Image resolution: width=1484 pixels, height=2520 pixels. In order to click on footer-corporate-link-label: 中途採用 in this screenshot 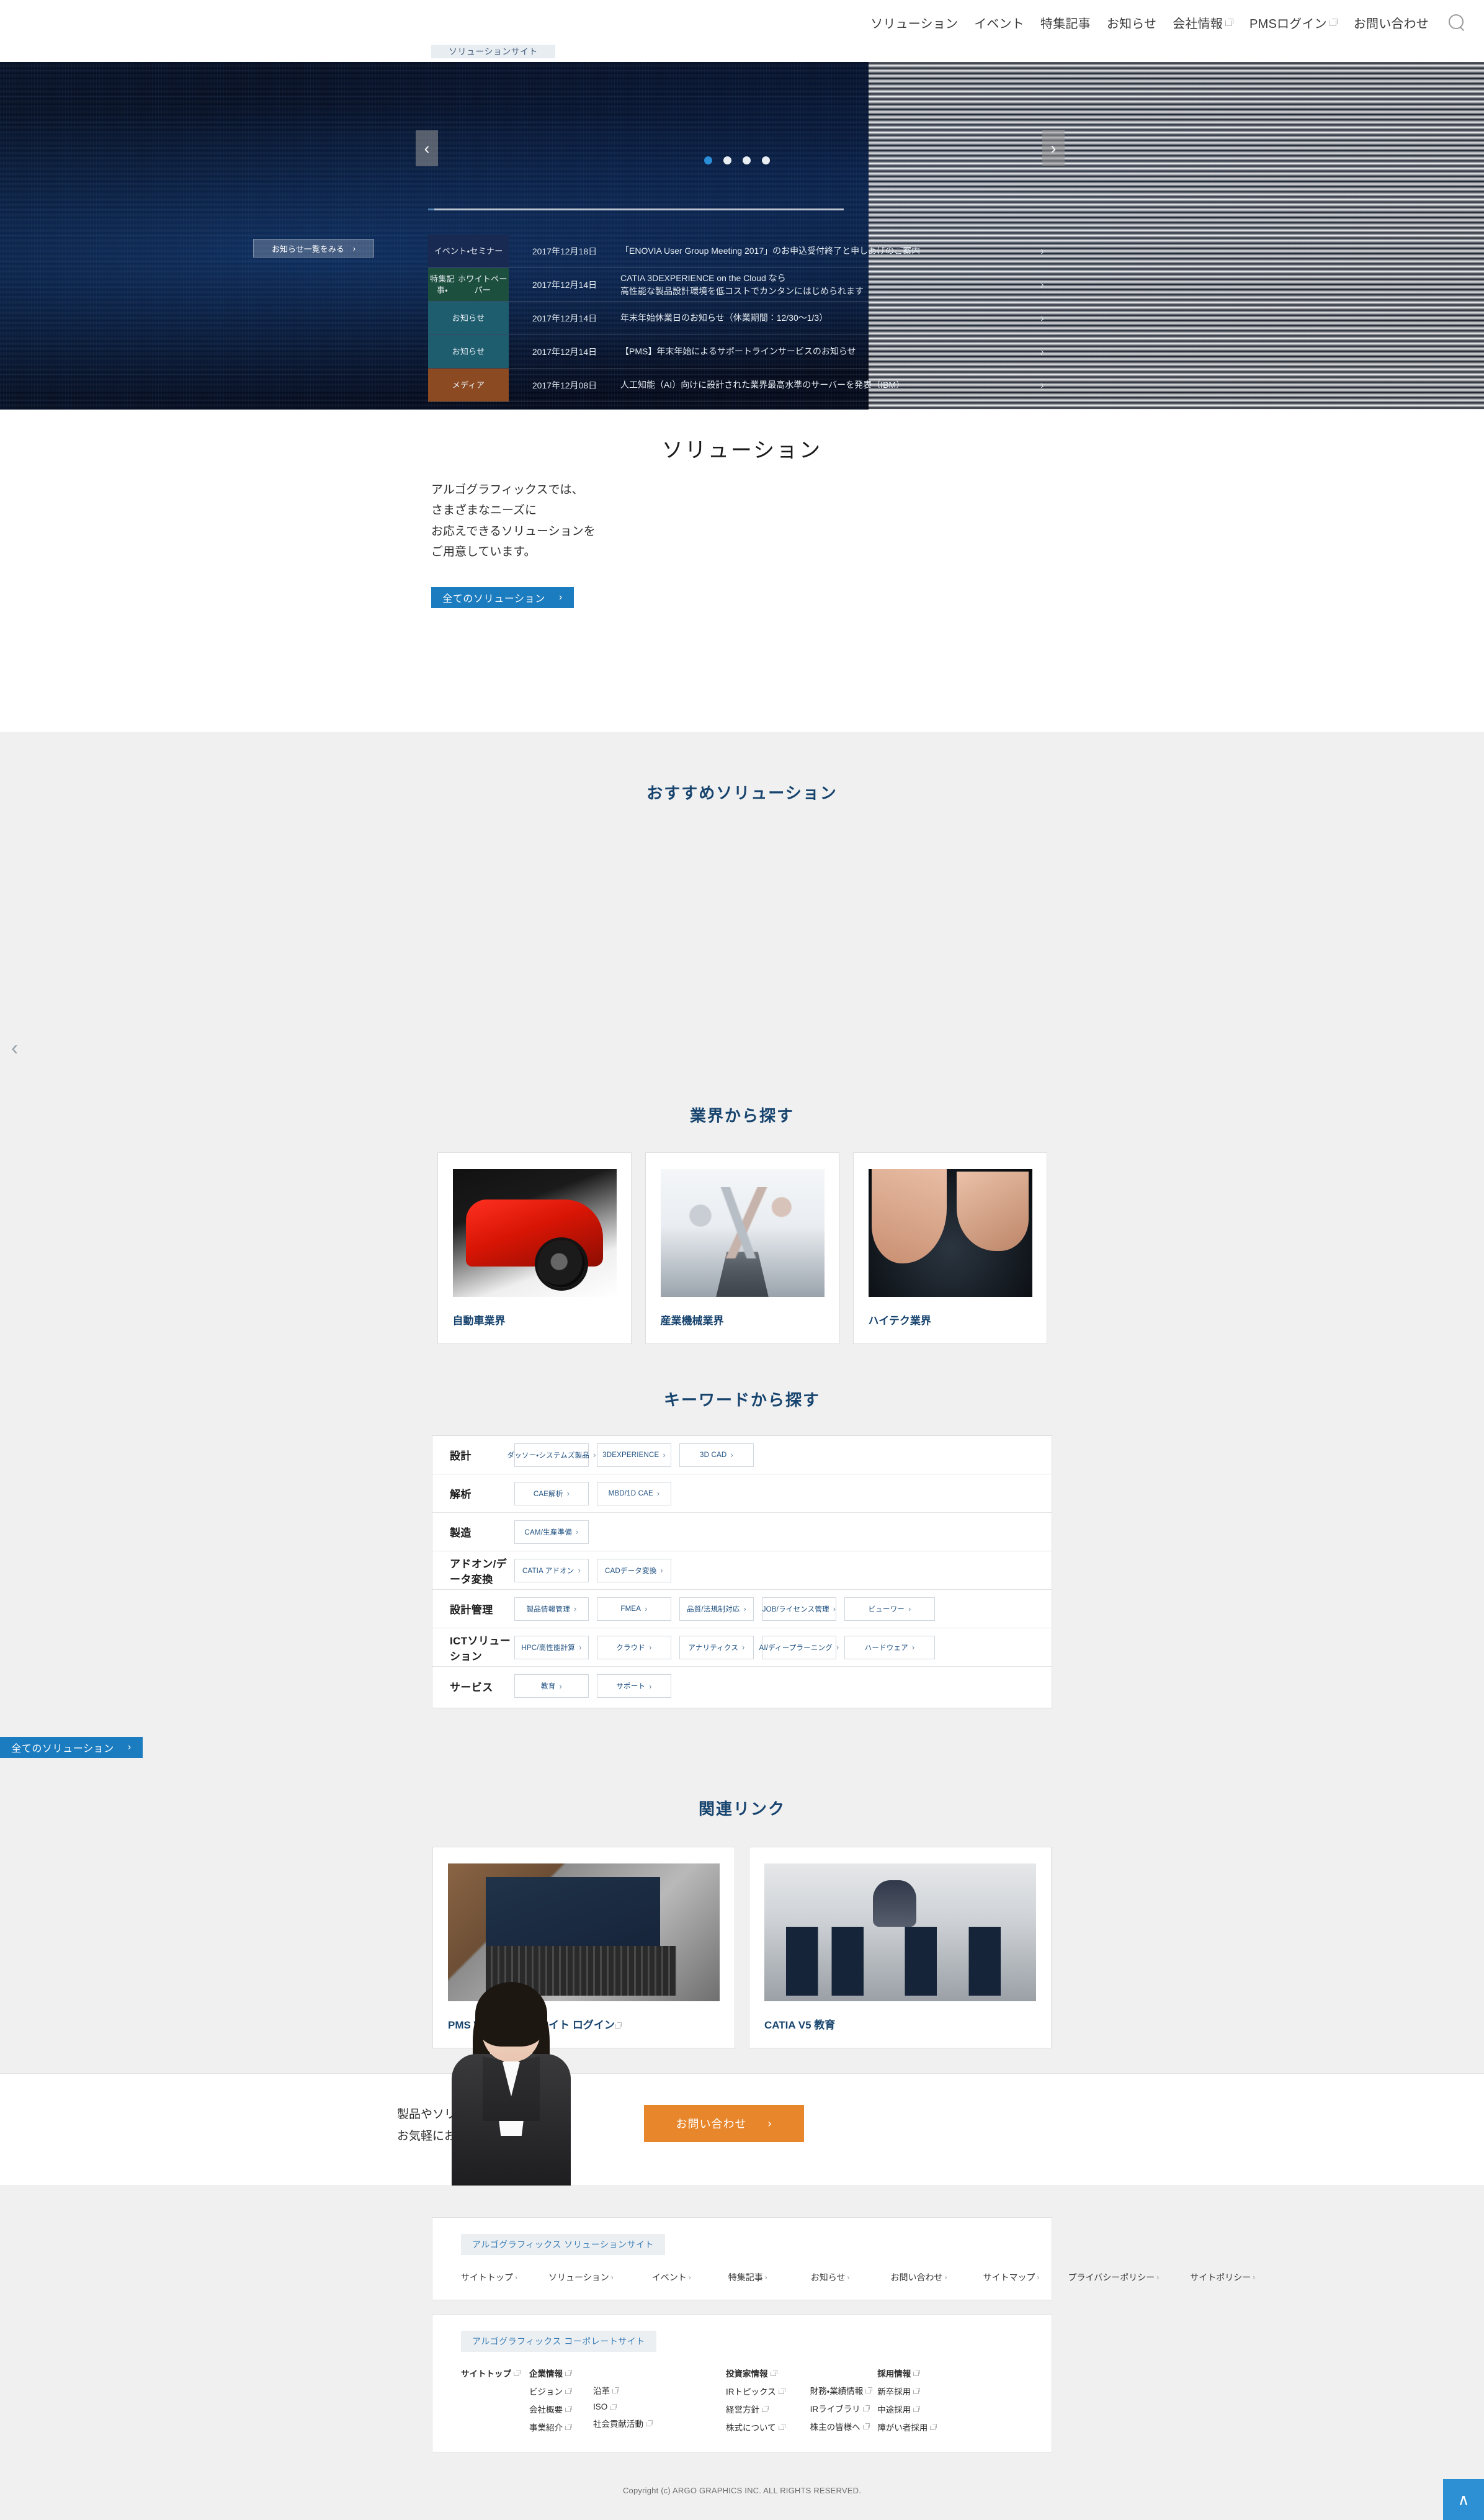, I will do `click(894, 2410)`.